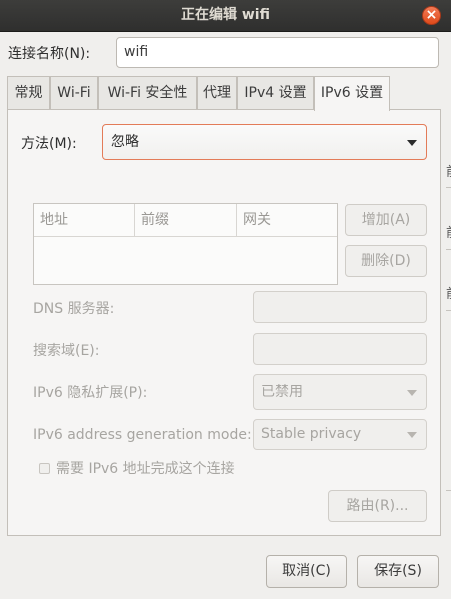  Describe the element at coordinates (90, 393) in the screenshot. I see `privacy-extensions-label: IPv6 隐私扩展(P):` at that location.